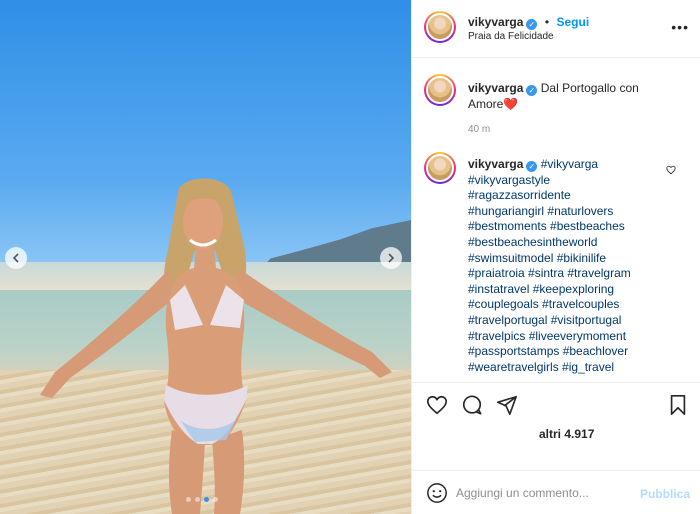  What do you see at coordinates (568, 368) in the screenshot?
I see `hashtag-line: #wearetravelgirls #ig_travel` at bounding box center [568, 368].